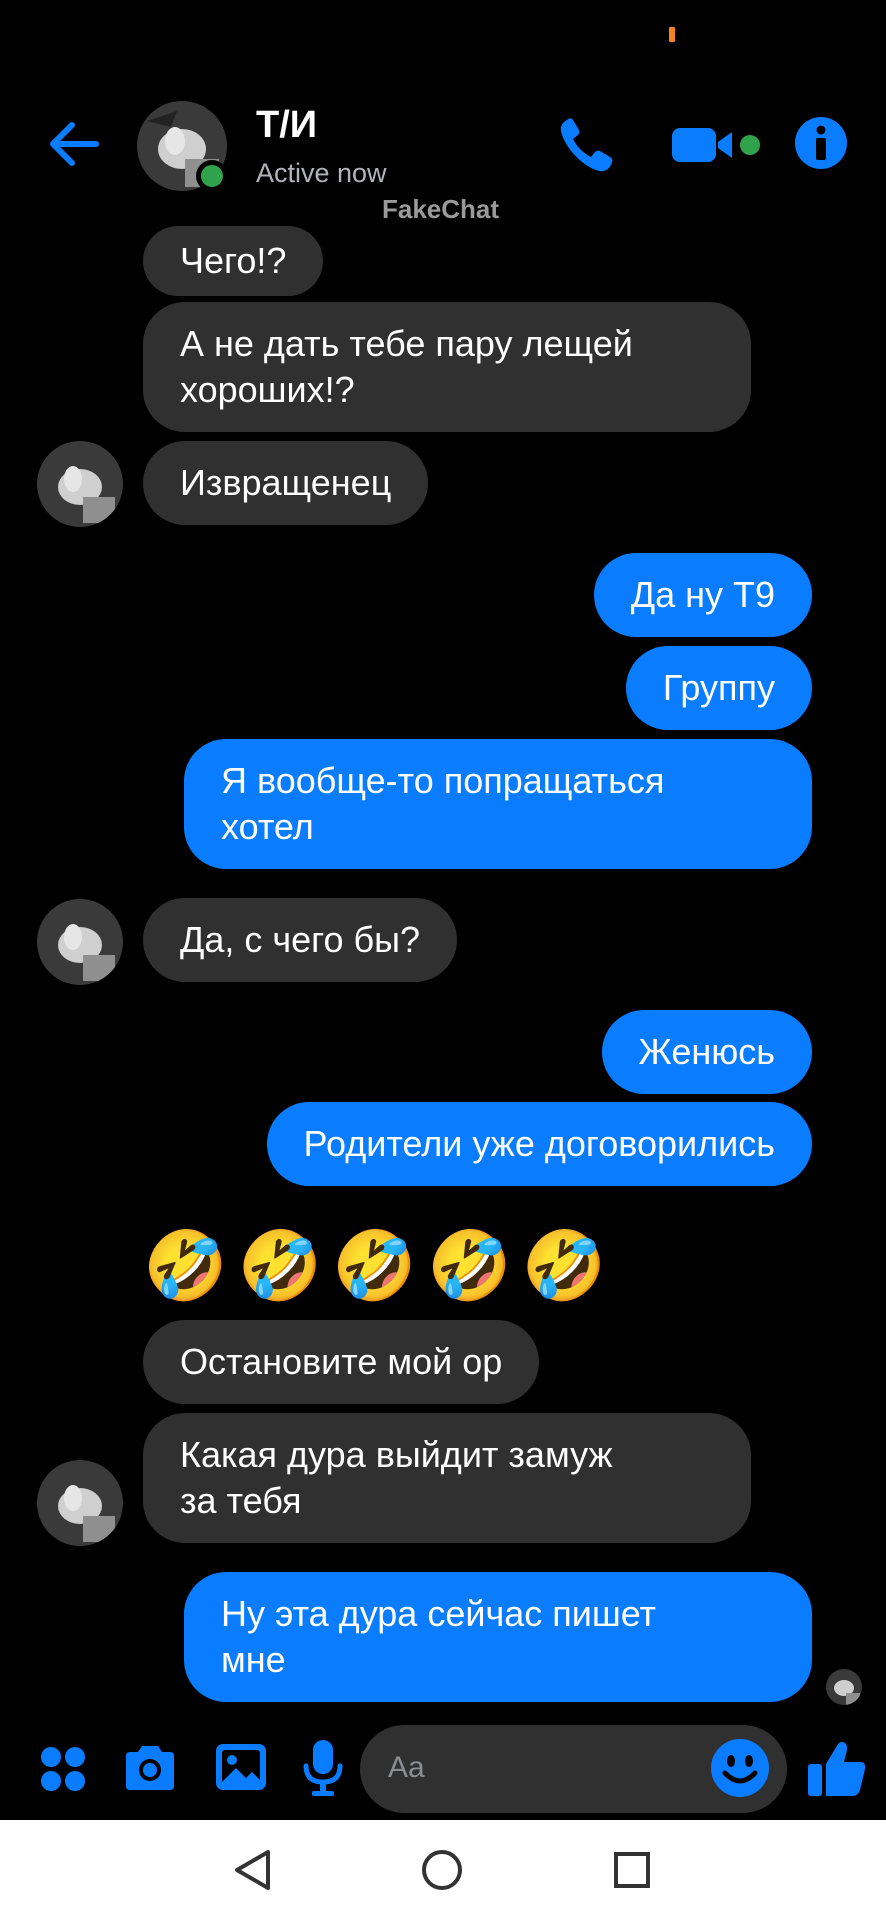 This screenshot has width=886, height=1920. What do you see at coordinates (286, 483) in the screenshot?
I see `incoming-message: Извращенец` at bounding box center [286, 483].